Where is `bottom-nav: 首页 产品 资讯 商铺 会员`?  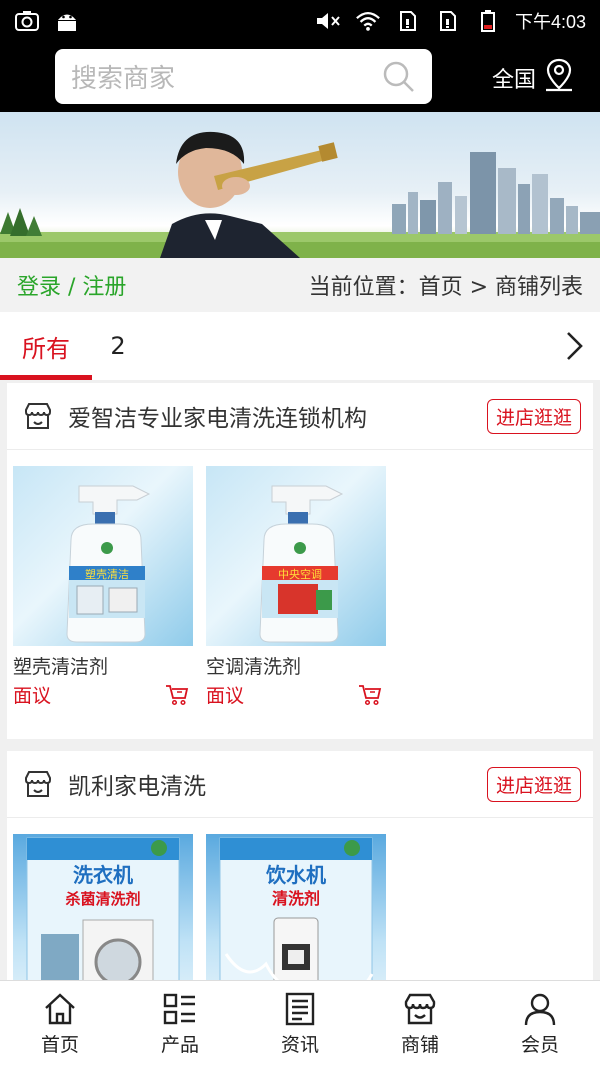
bottom-nav: 首页 产品 资讯 商铺 会员 is located at coordinates (300, 1023).